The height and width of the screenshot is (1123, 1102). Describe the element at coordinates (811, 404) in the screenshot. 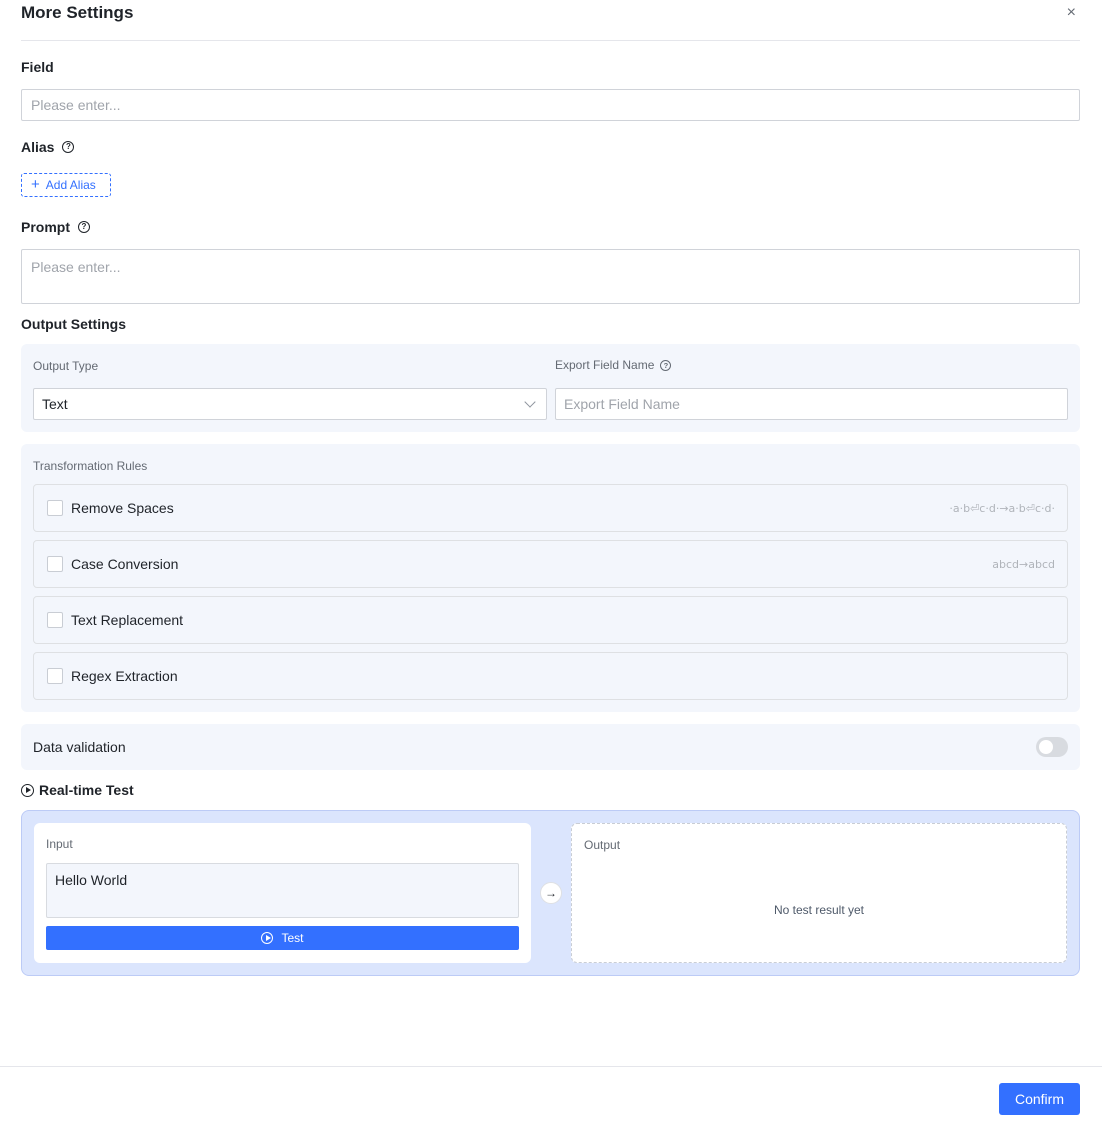

I see `export-field-name-input: Export Field Name` at that location.